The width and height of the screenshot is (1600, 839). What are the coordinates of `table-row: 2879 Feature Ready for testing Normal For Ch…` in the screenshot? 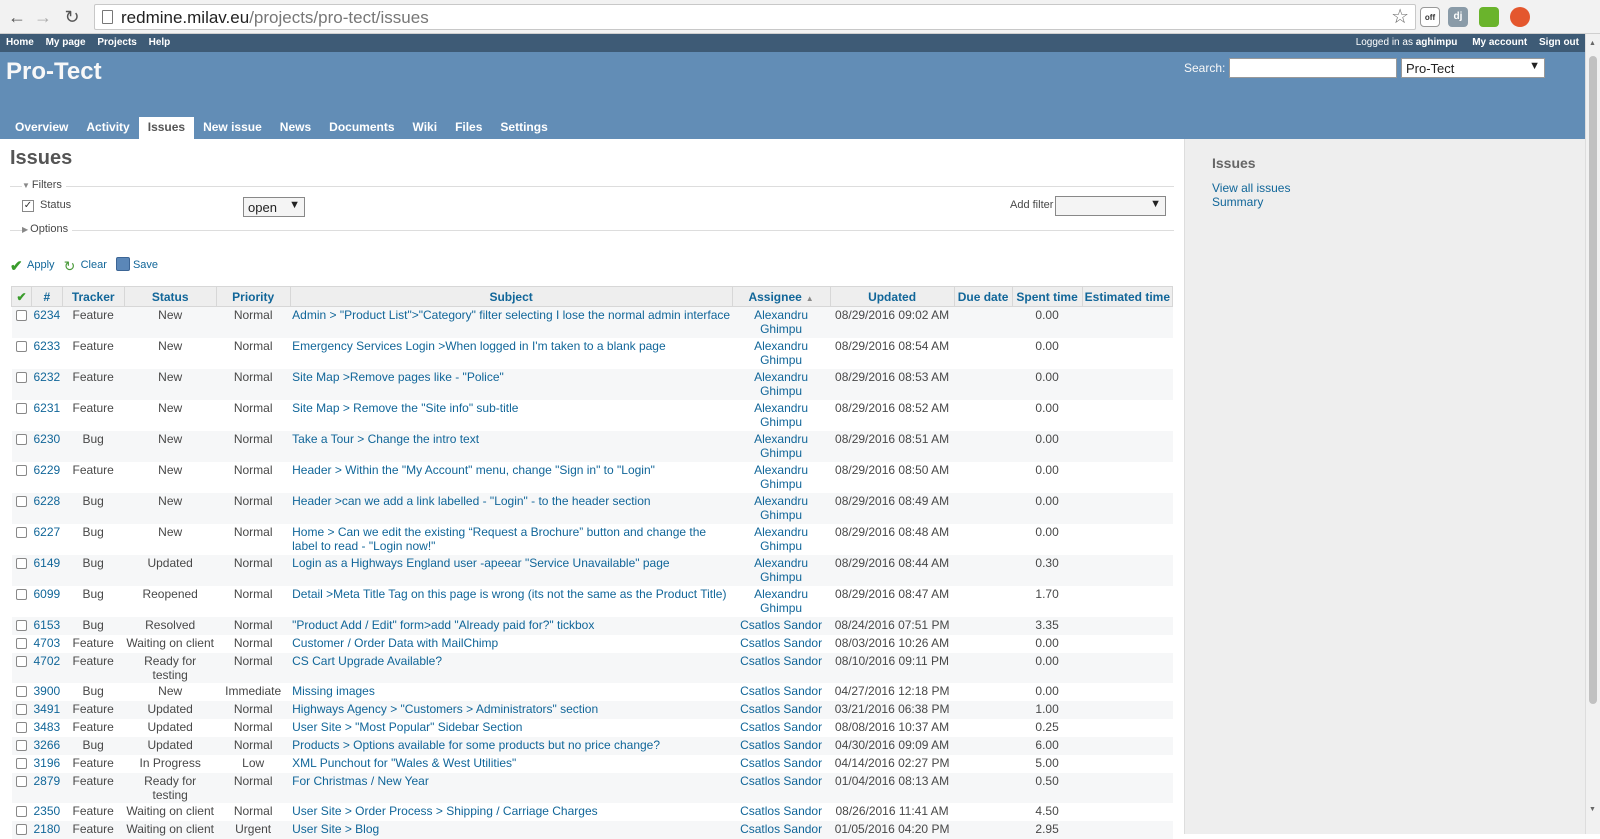 It's located at (592, 787).